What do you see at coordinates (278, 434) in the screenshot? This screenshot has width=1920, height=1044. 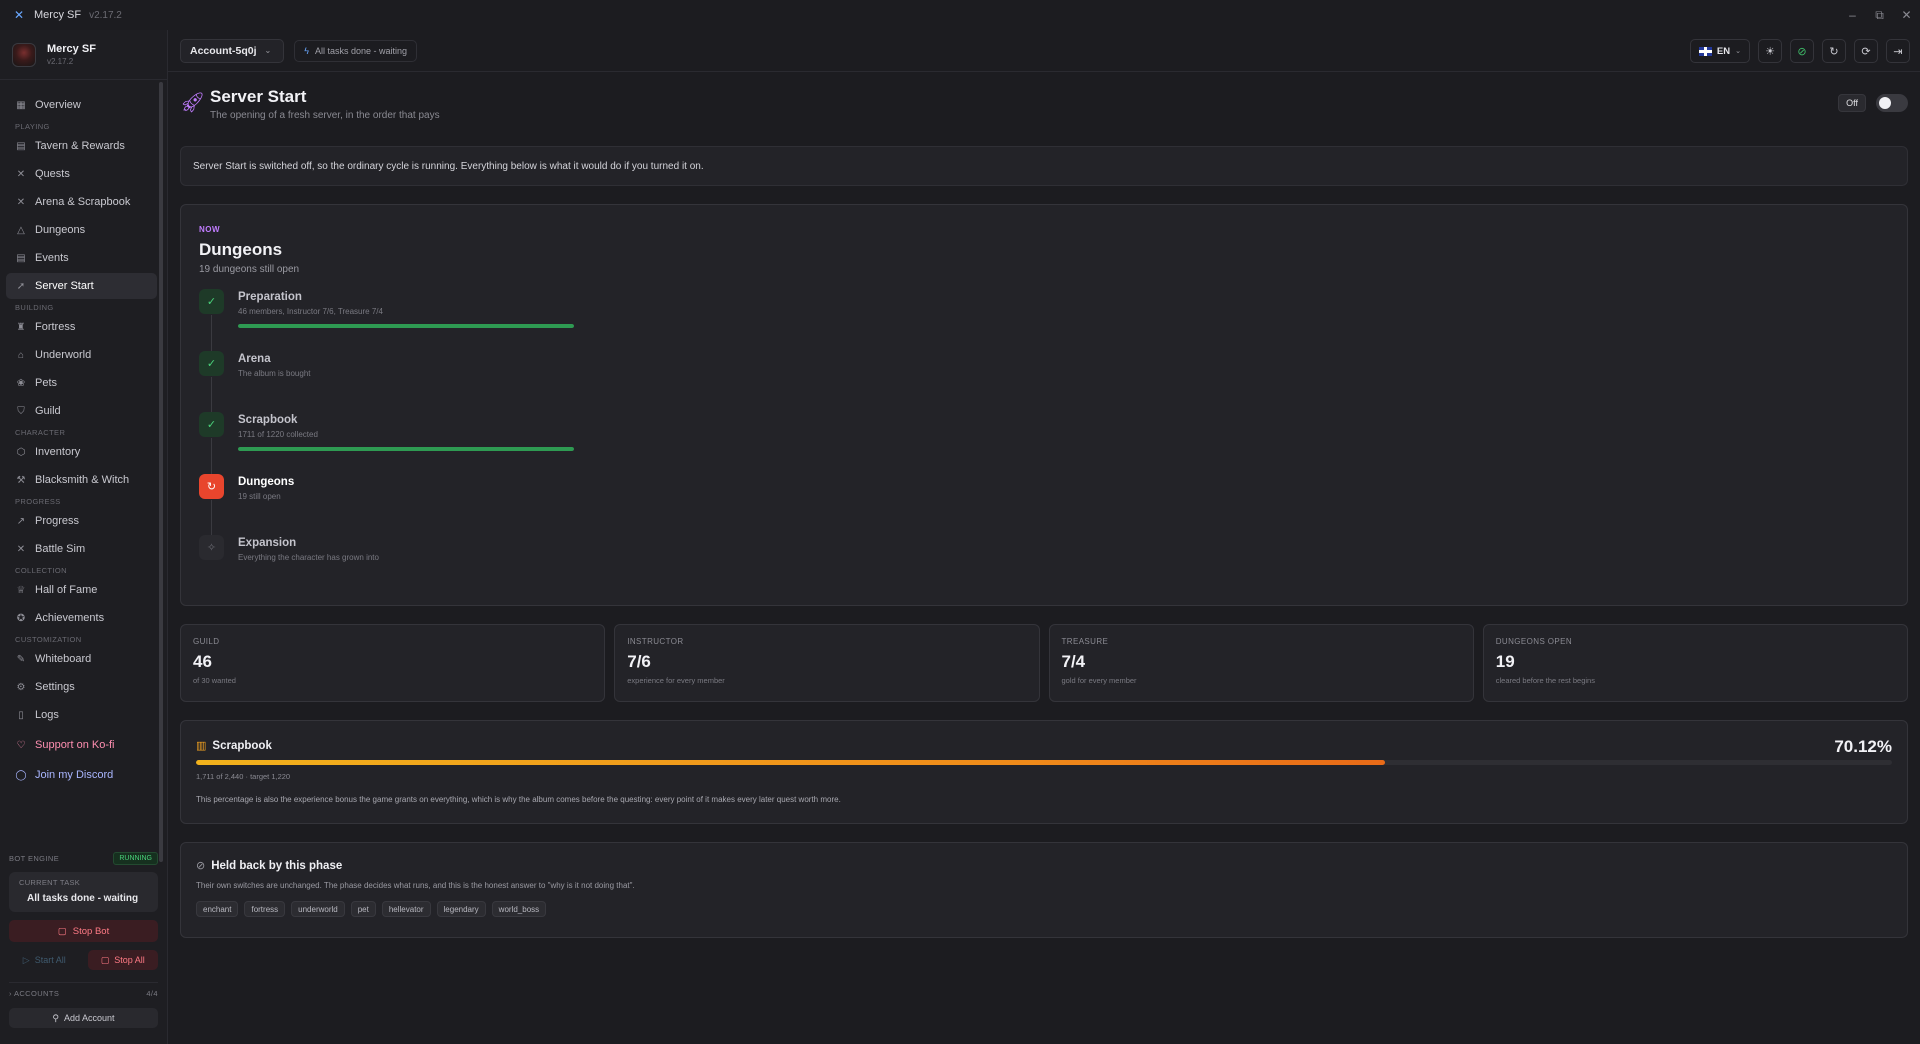 I see `step-desc: 1711 of 1220 collected` at bounding box center [278, 434].